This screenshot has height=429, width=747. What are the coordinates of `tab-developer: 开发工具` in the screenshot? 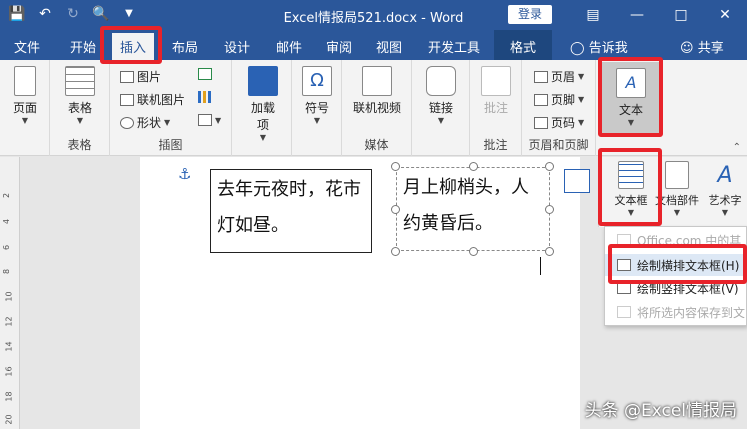 It's located at (454, 46).